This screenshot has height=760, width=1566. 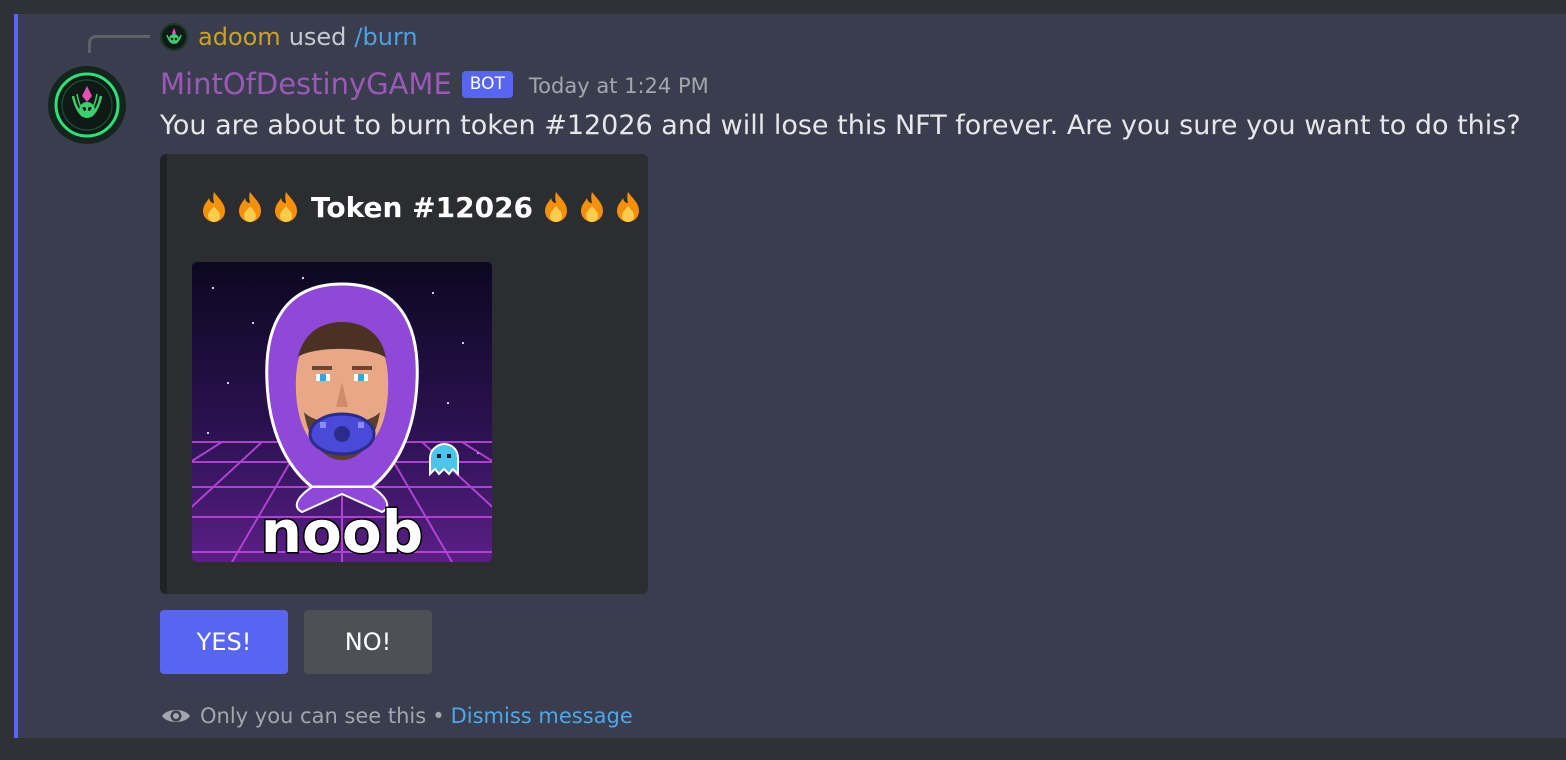 I want to click on bot-badge: BOT, so click(x=487, y=84).